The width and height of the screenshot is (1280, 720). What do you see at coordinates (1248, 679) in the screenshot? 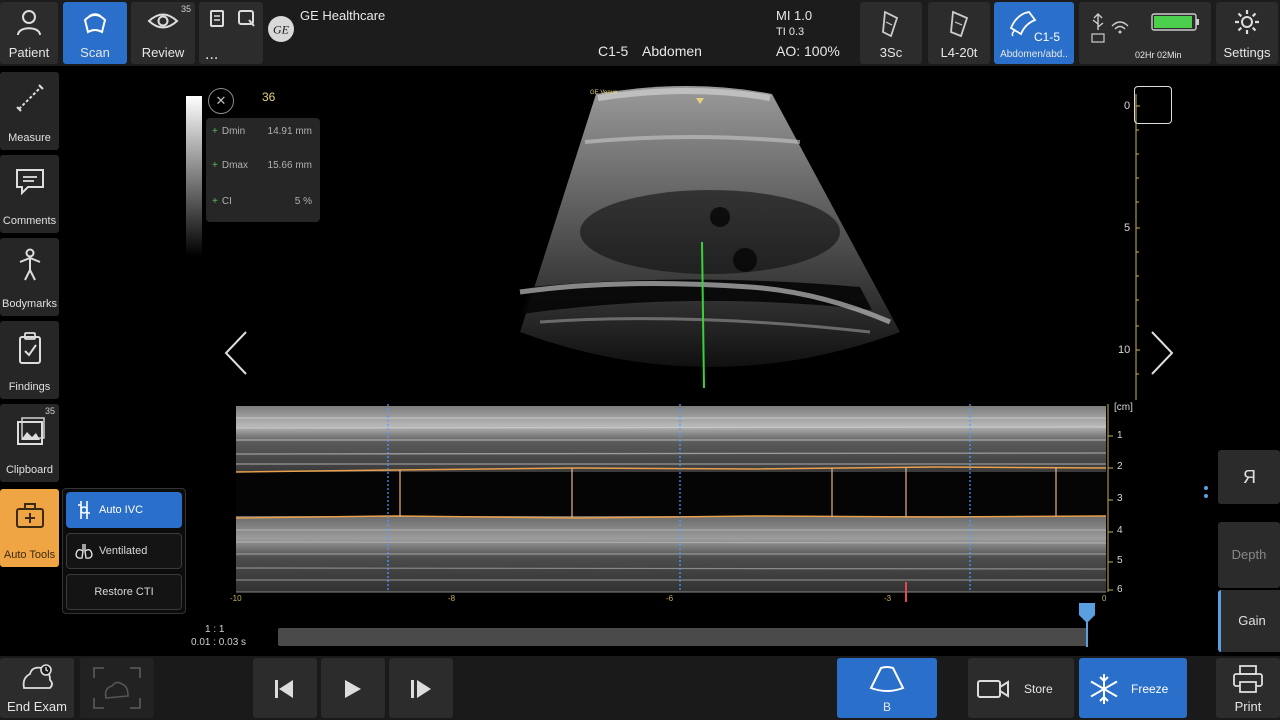
I see `printer-icon` at bounding box center [1248, 679].